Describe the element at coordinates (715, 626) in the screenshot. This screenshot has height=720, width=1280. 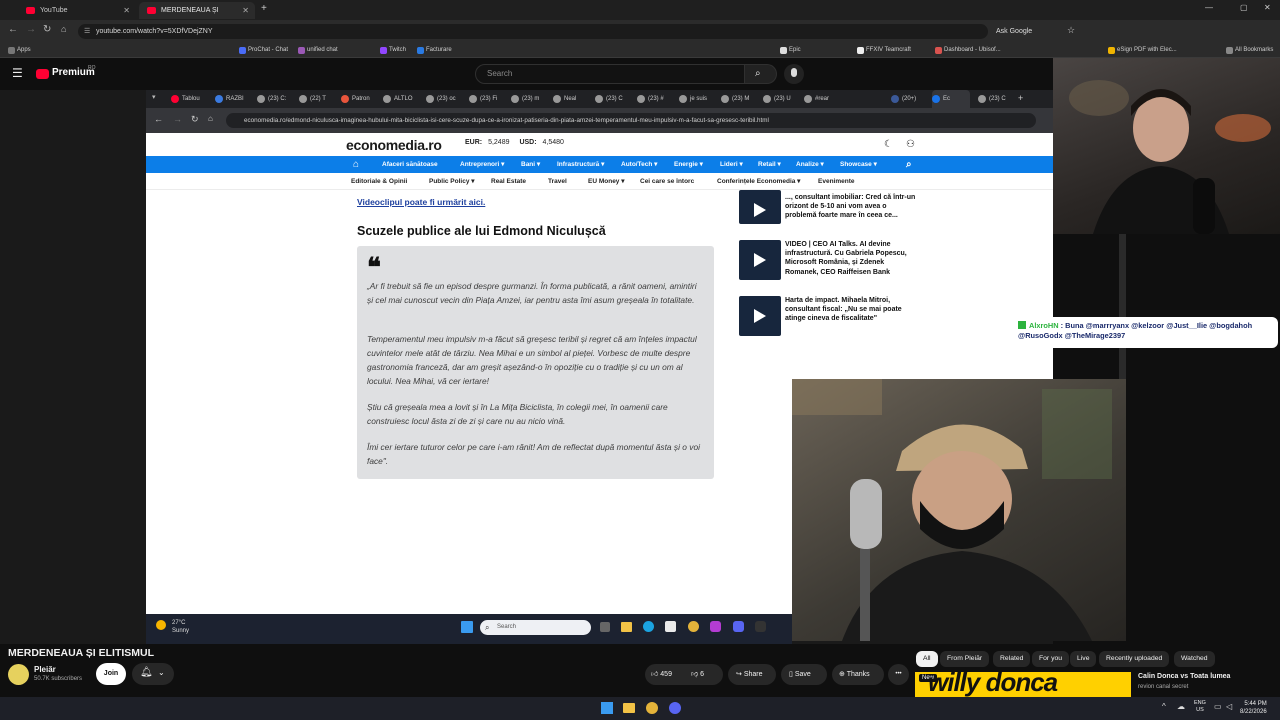
I see `app-icon` at that location.